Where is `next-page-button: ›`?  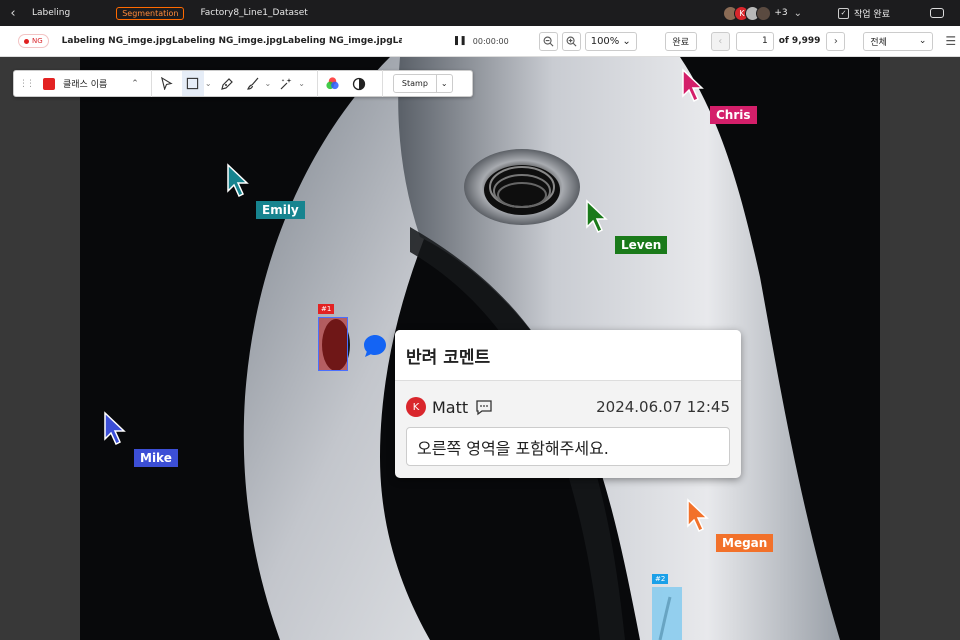
next-page-button: › is located at coordinates (836, 41).